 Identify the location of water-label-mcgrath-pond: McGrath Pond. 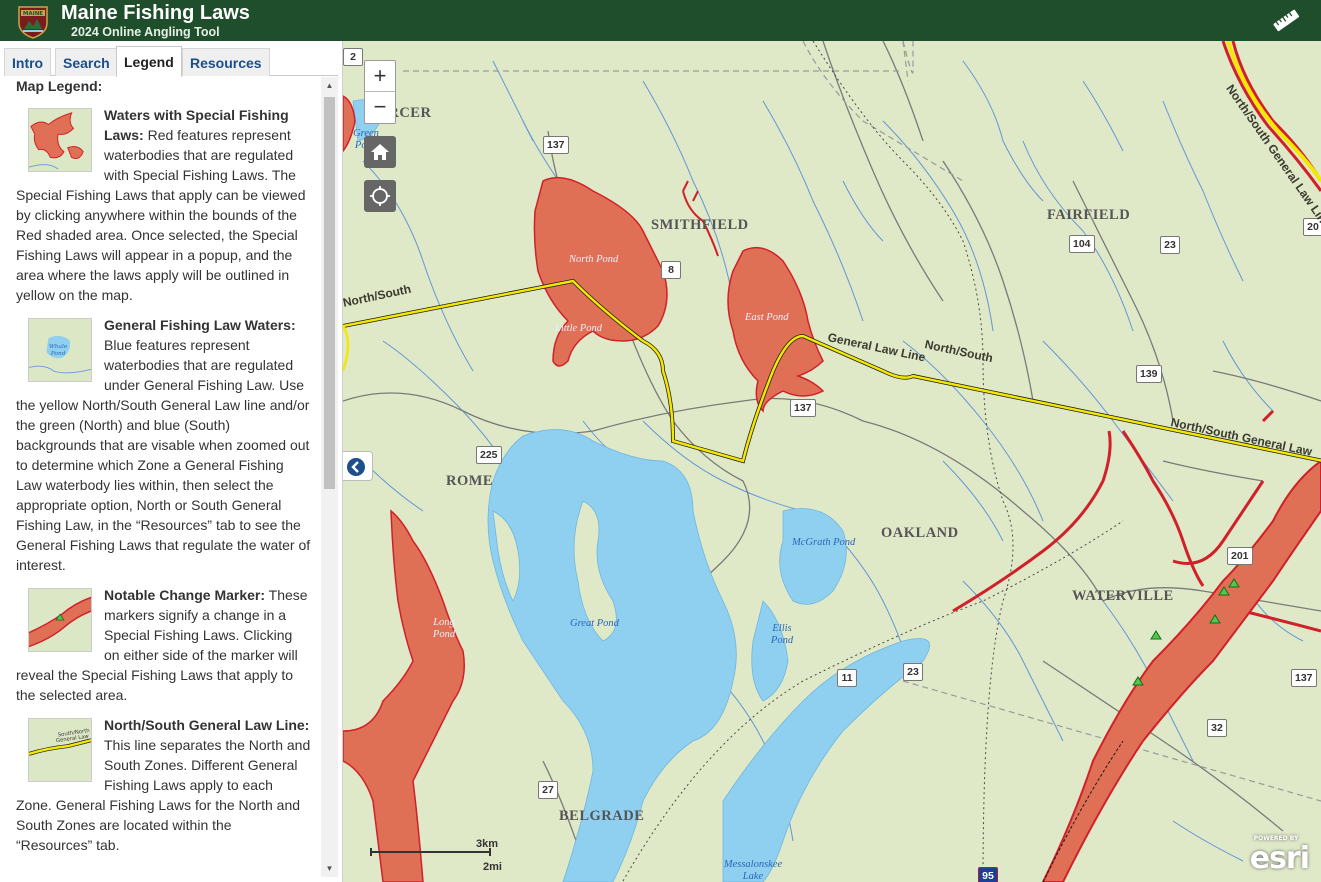
(824, 542).